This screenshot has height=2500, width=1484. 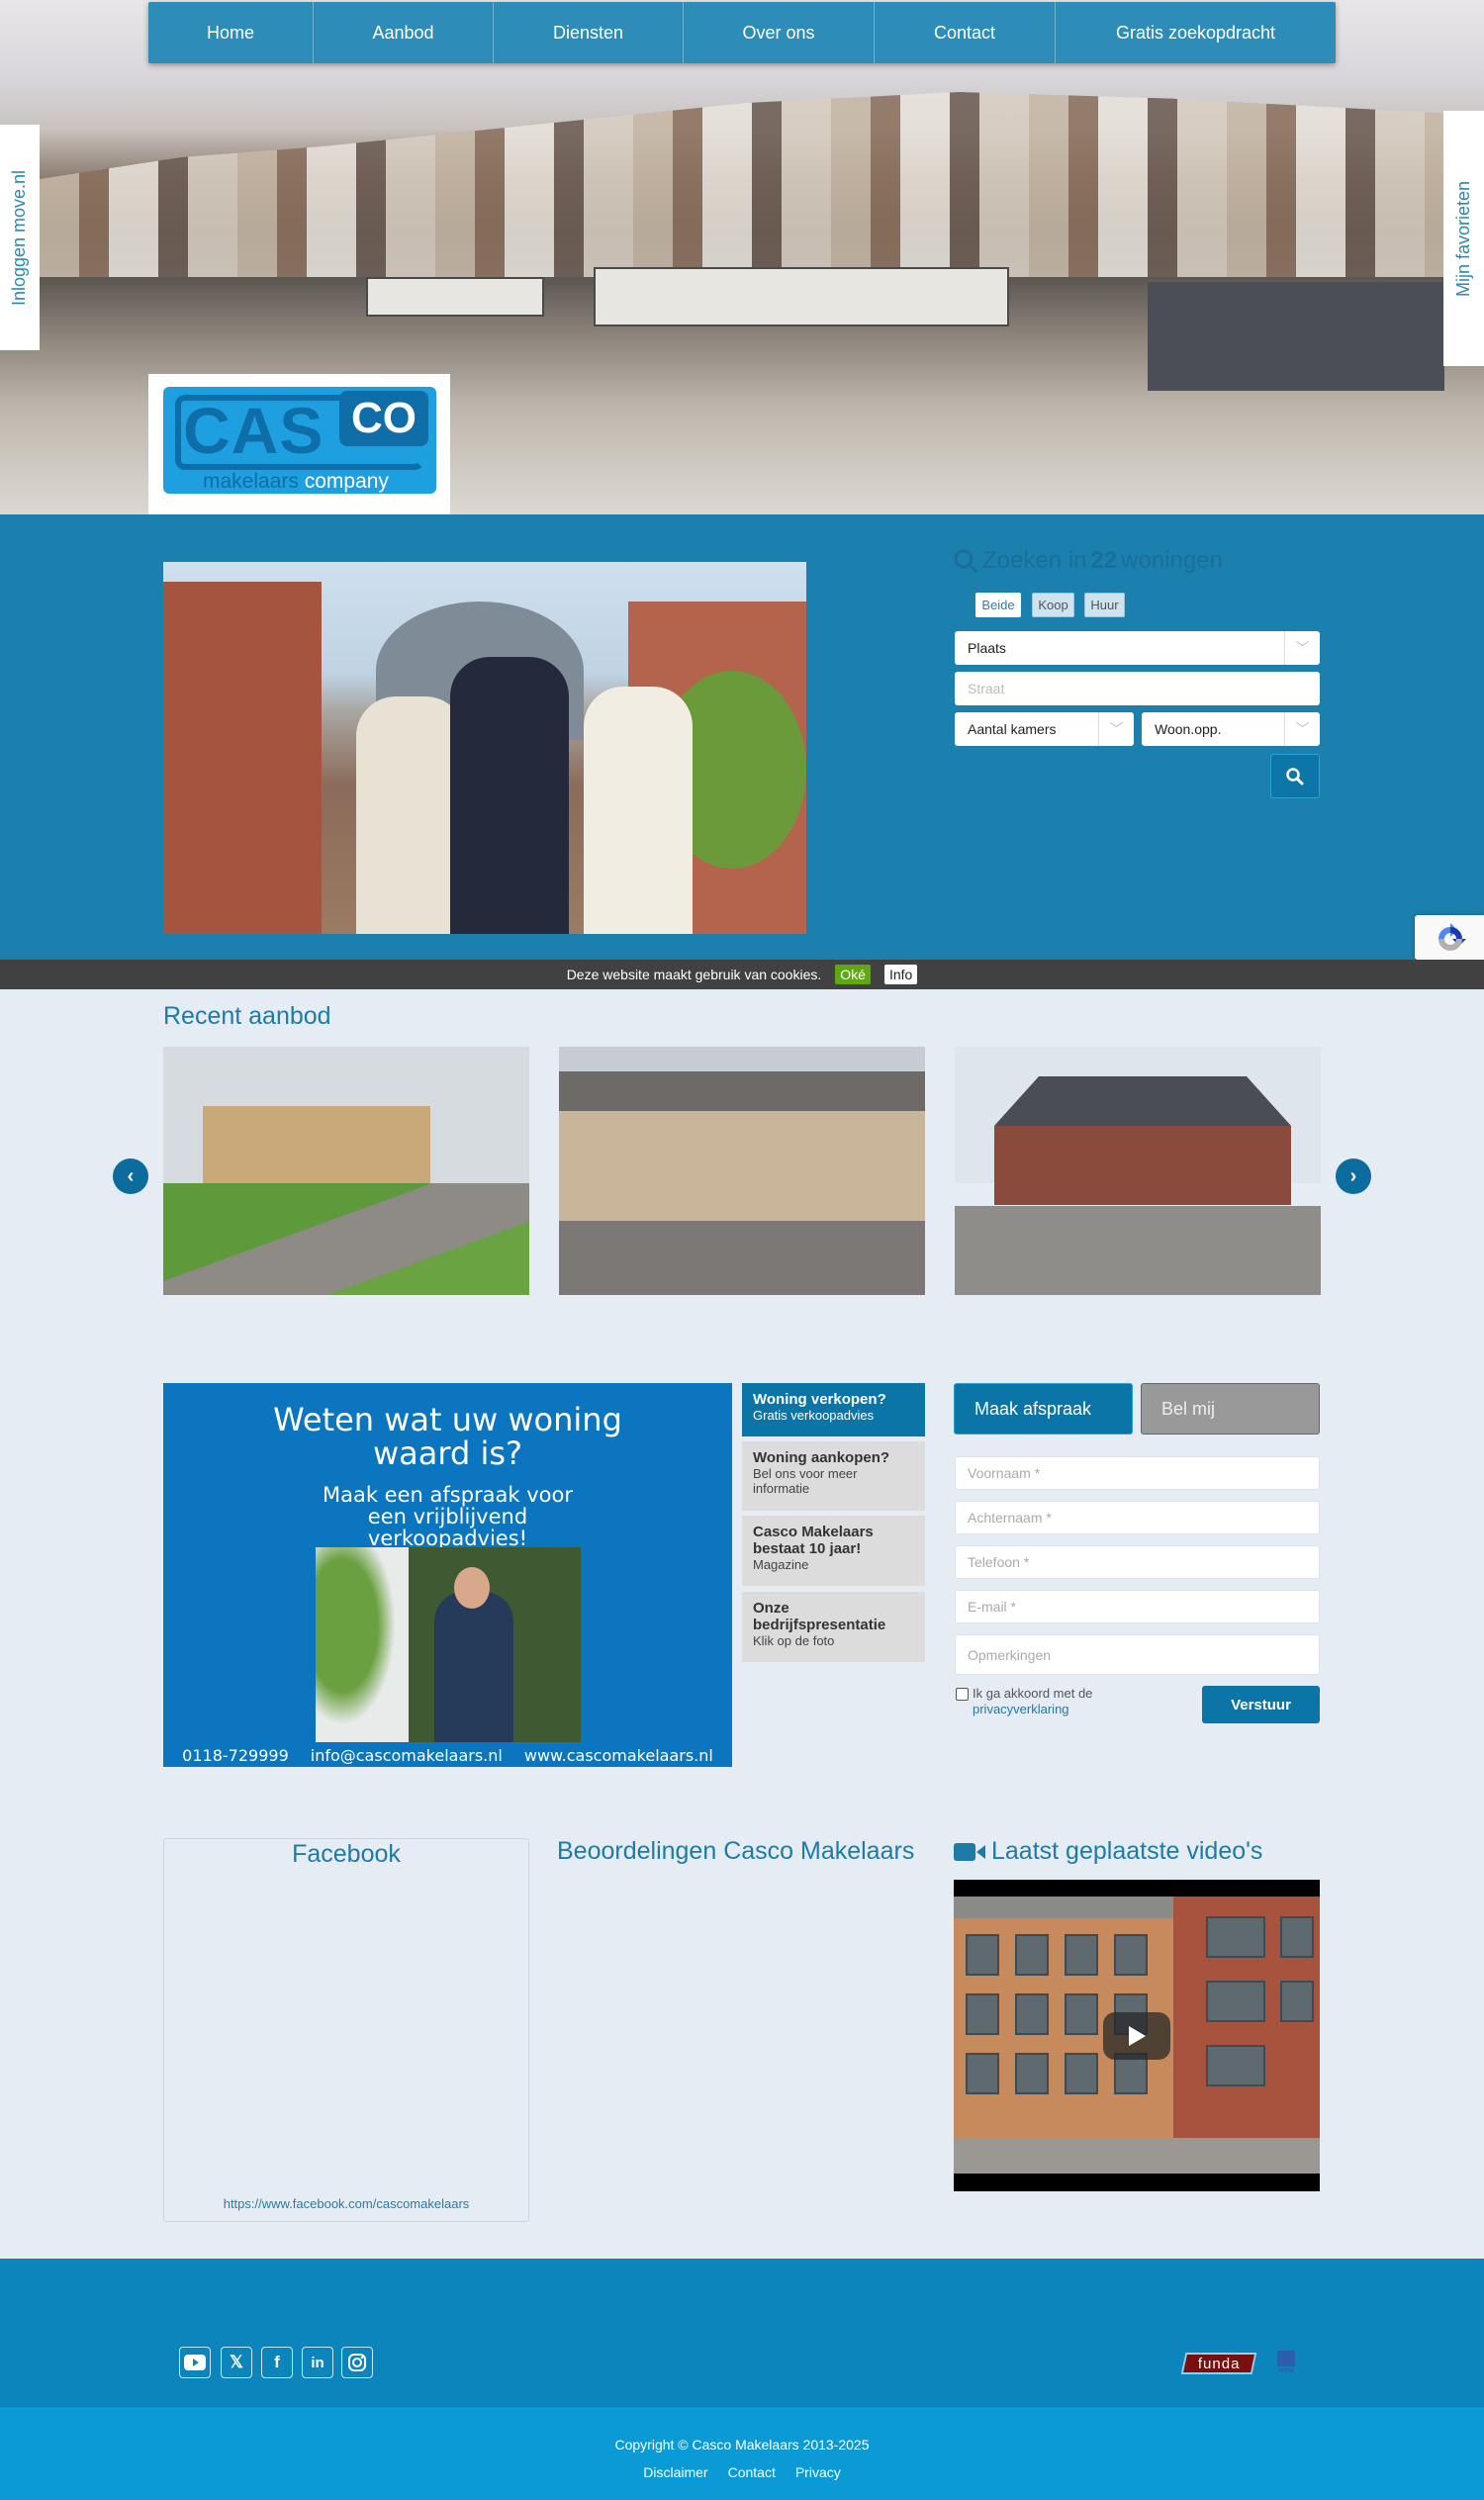 I want to click on facebook-icon: f, so click(x=277, y=2362).